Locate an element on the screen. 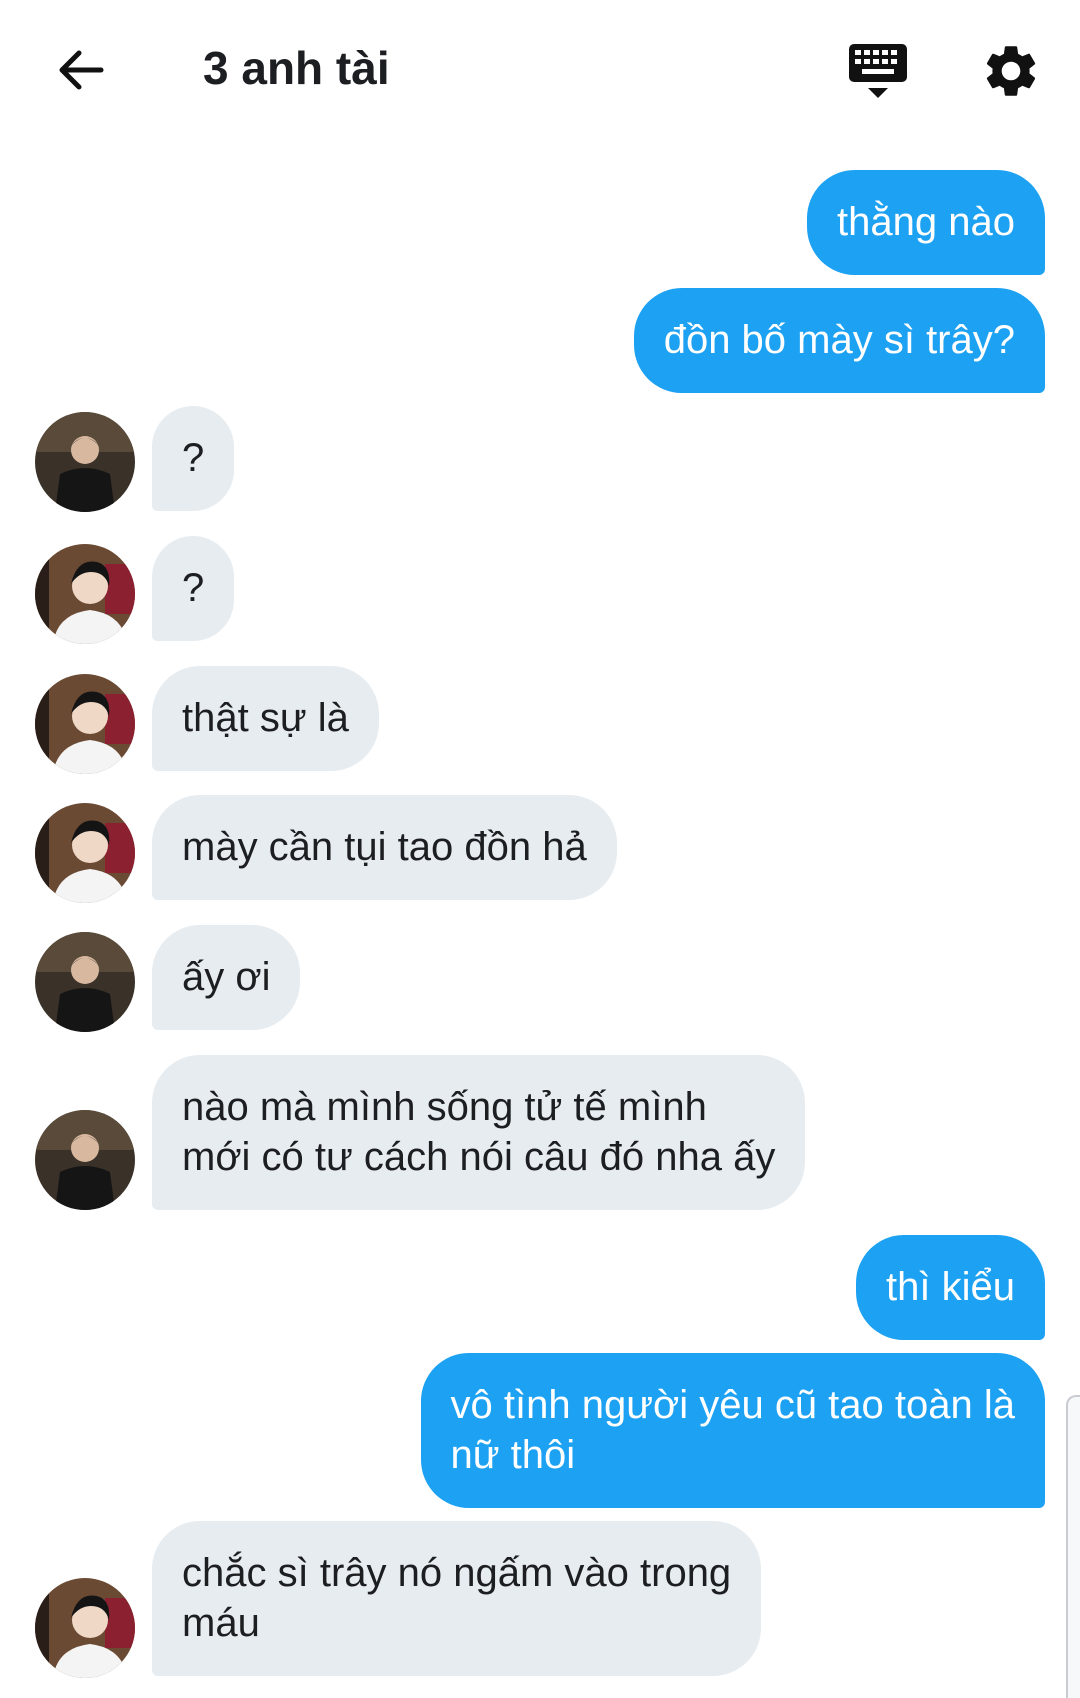 The image size is (1080, 1698). conversation-title: 3 anh tài is located at coordinates (296, 68).